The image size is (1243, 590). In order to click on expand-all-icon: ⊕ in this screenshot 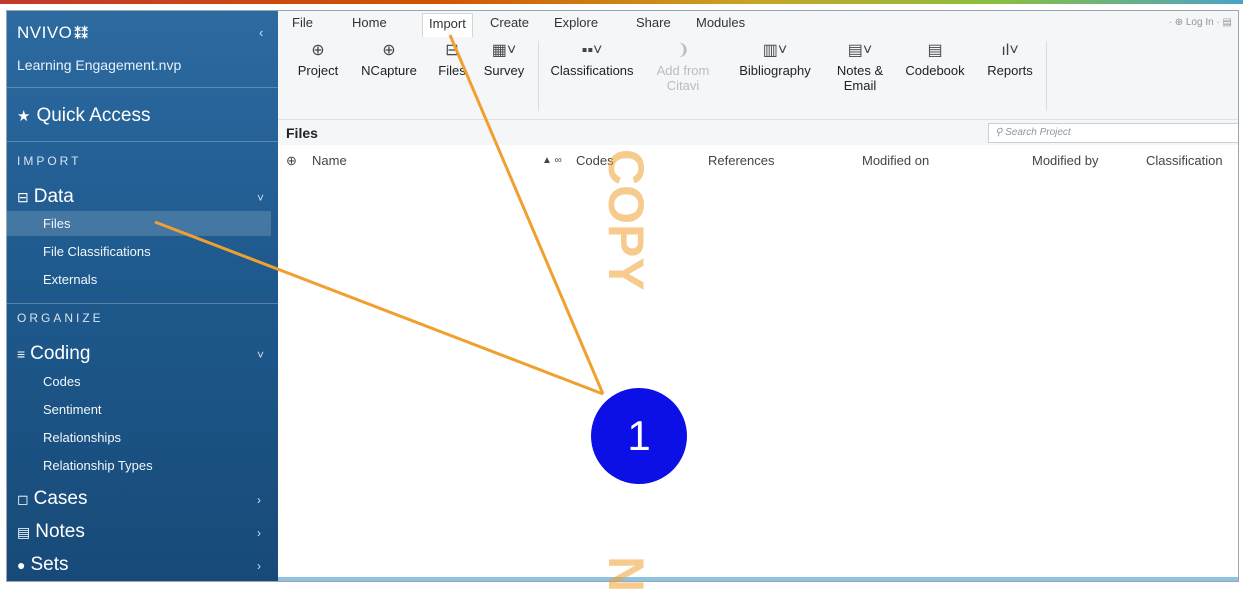, I will do `click(291, 161)`.